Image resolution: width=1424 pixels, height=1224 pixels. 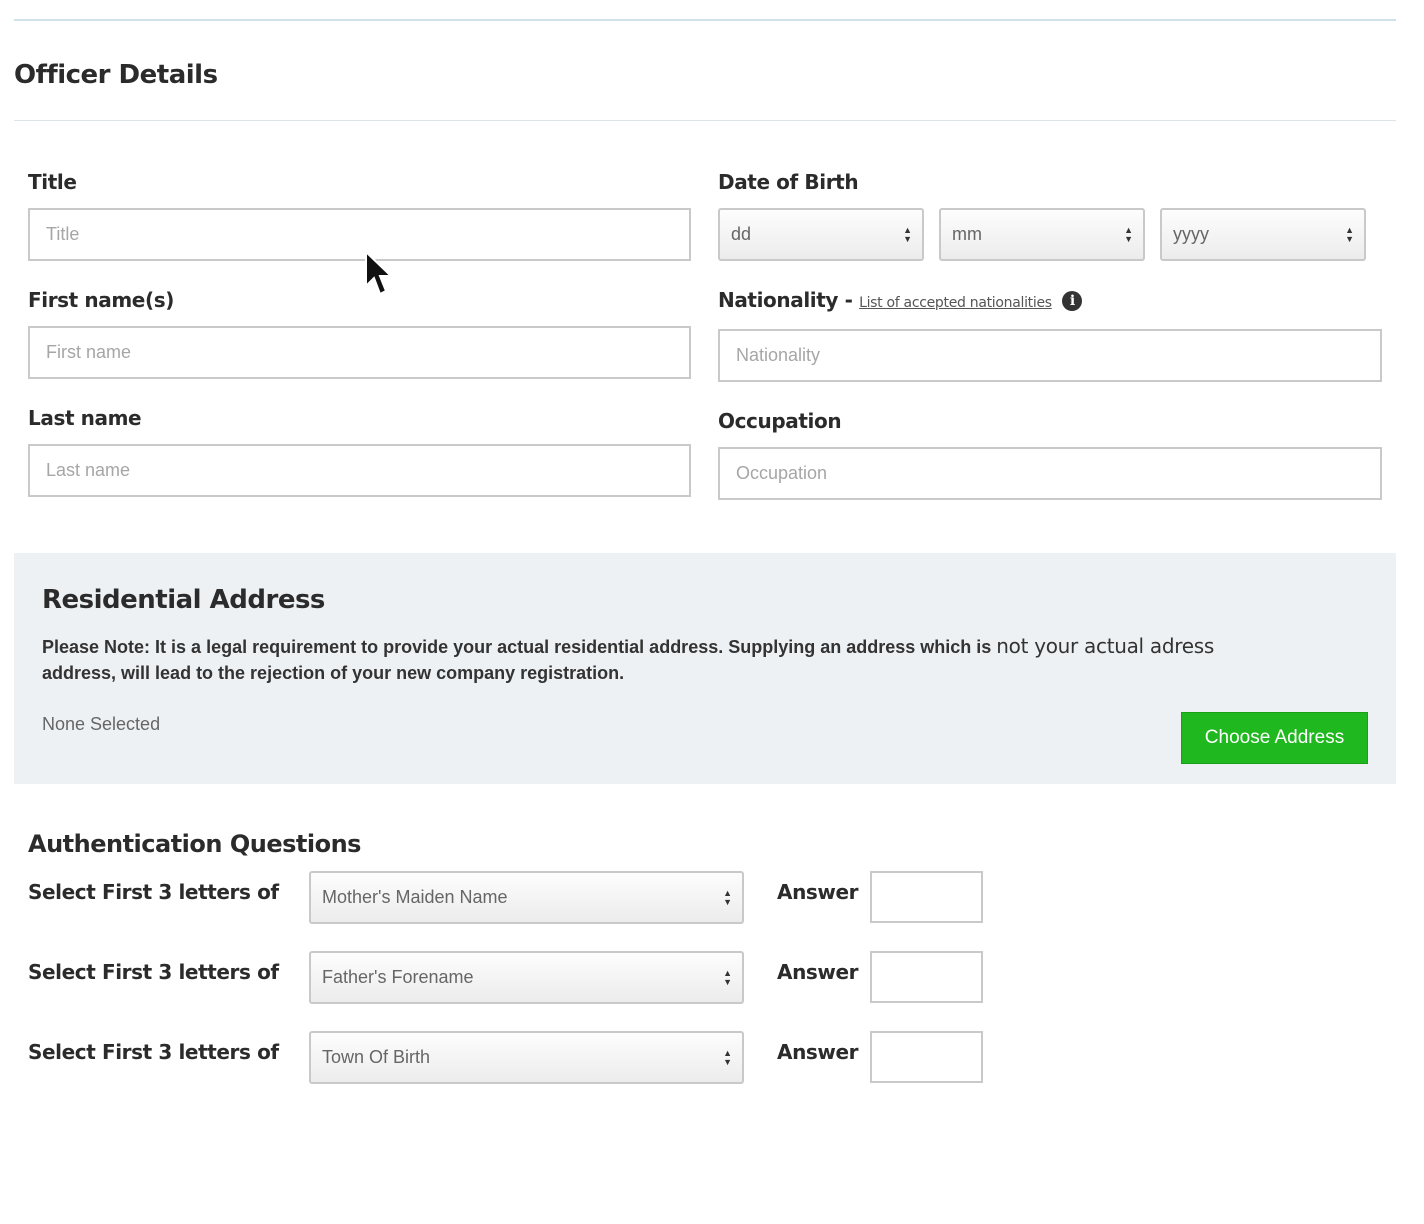 I want to click on question-selected-value: Father's Forename, so click(x=398, y=977).